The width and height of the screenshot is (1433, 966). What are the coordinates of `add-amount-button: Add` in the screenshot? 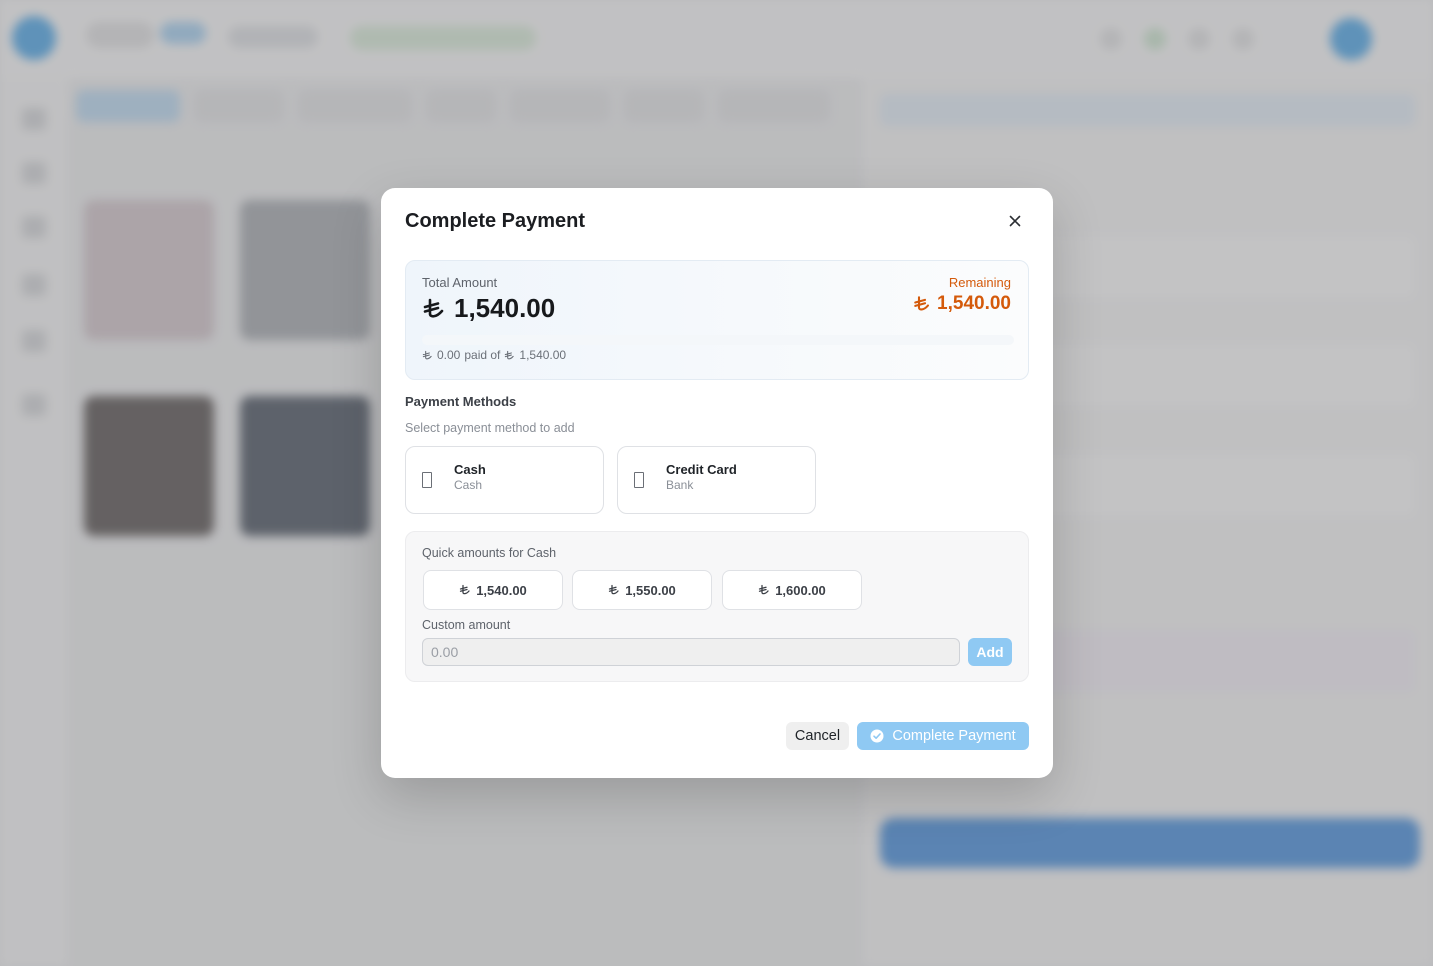 It's located at (990, 652).